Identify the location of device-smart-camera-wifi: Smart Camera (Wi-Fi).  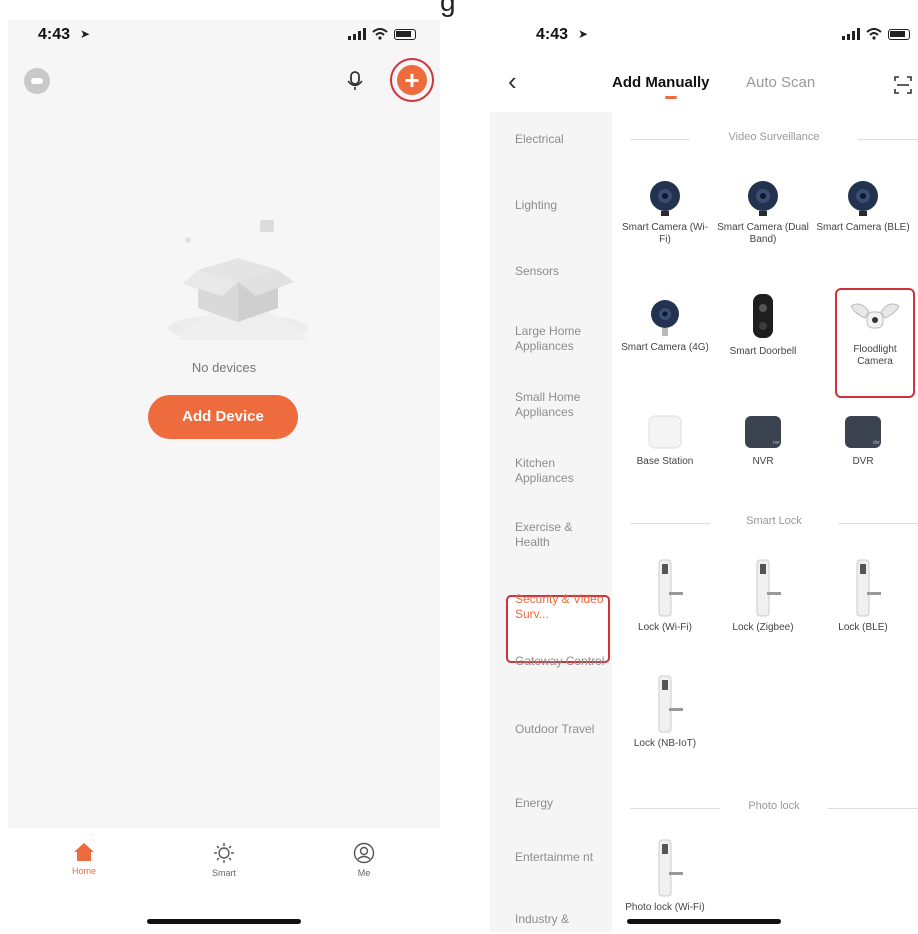
(665, 212).